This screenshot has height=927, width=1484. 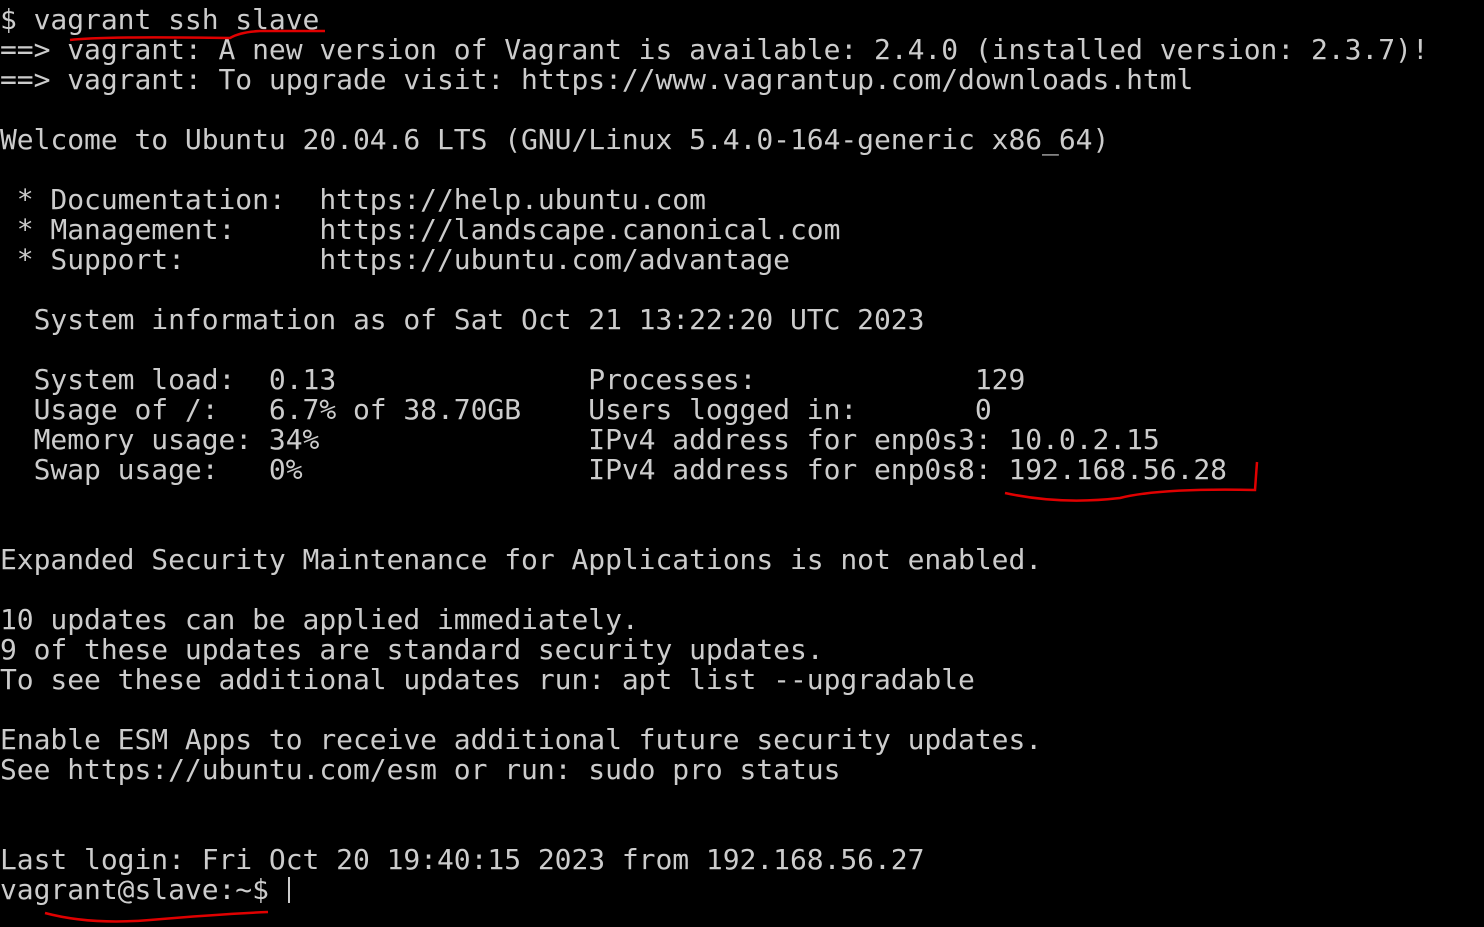 What do you see at coordinates (353, 199) in the screenshot?
I see `terminal-line: * Documentation: https://help.ubuntu.com` at bounding box center [353, 199].